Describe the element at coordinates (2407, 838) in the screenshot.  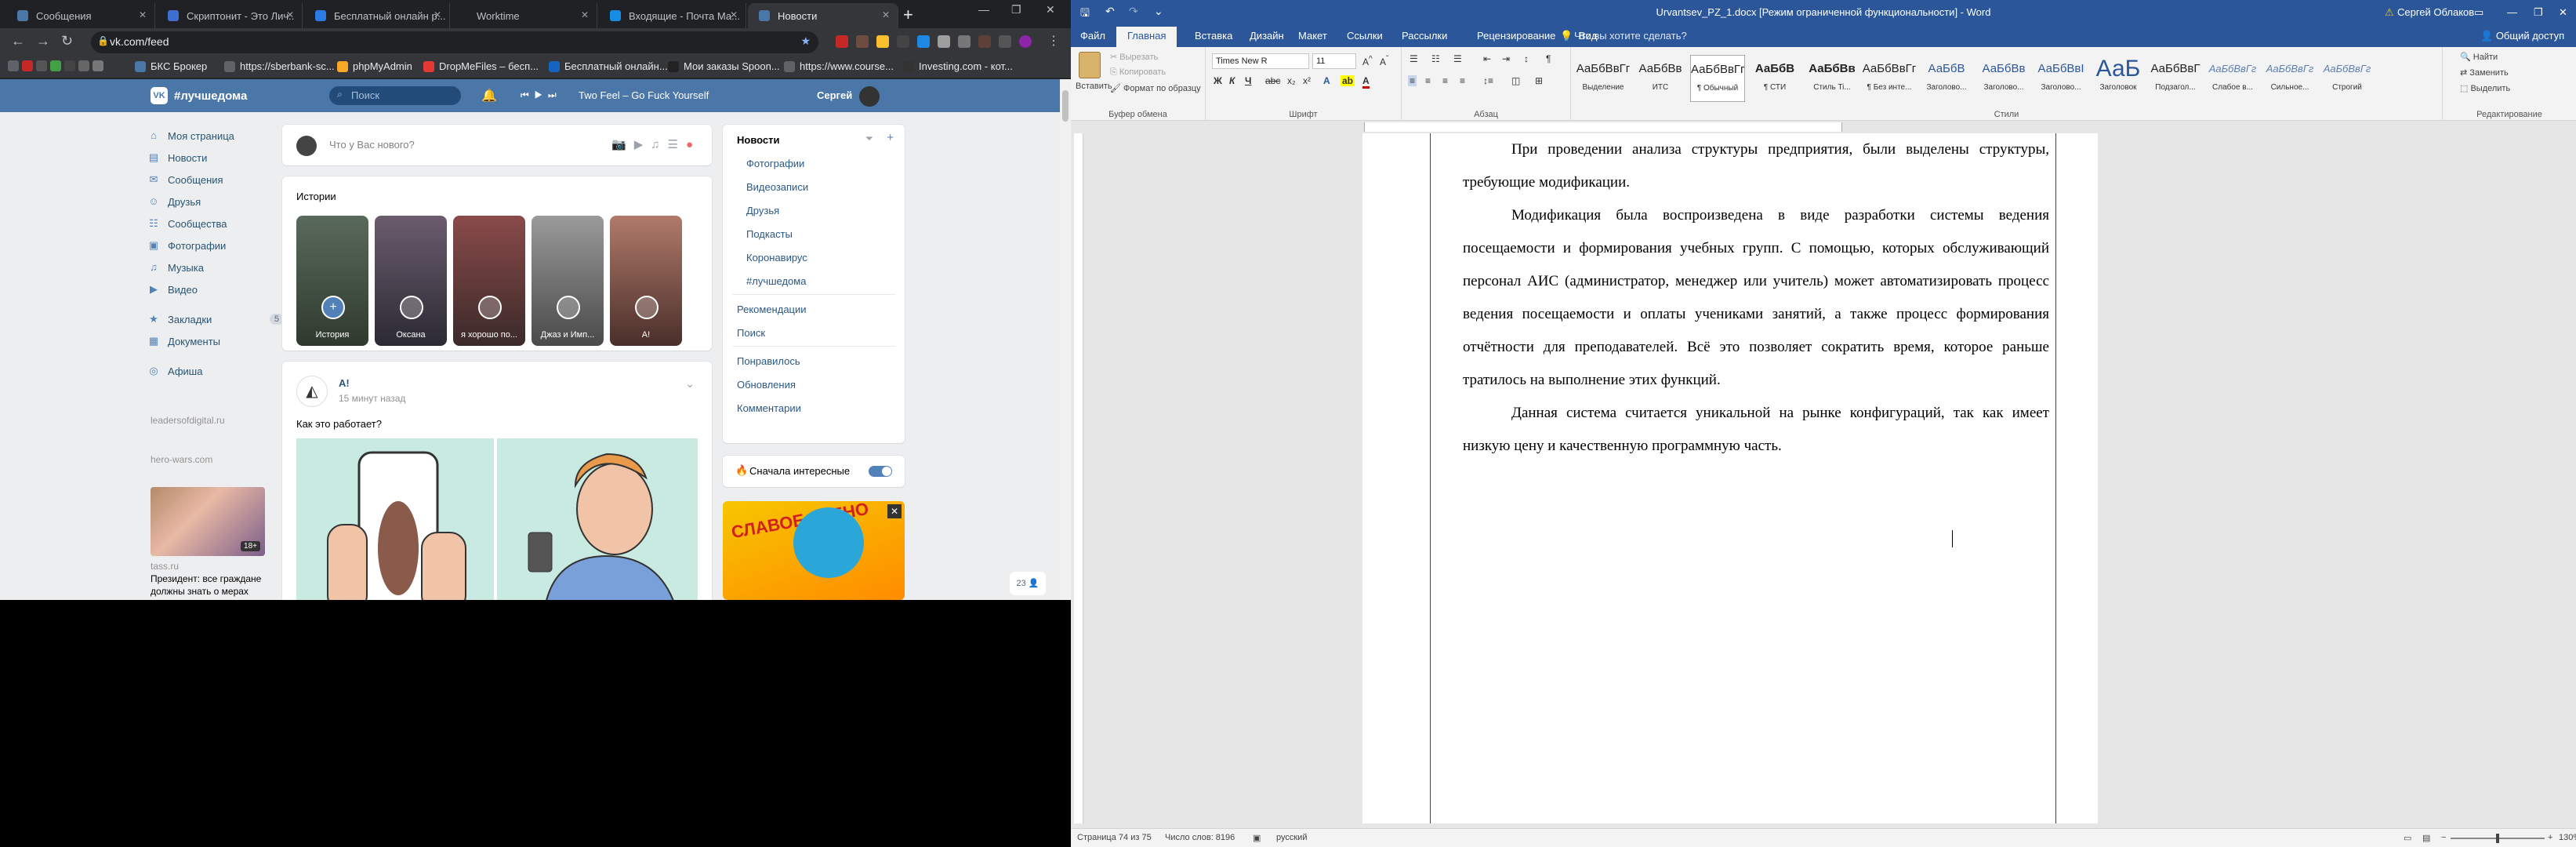
I see `read-mode-icon: ▭` at that location.